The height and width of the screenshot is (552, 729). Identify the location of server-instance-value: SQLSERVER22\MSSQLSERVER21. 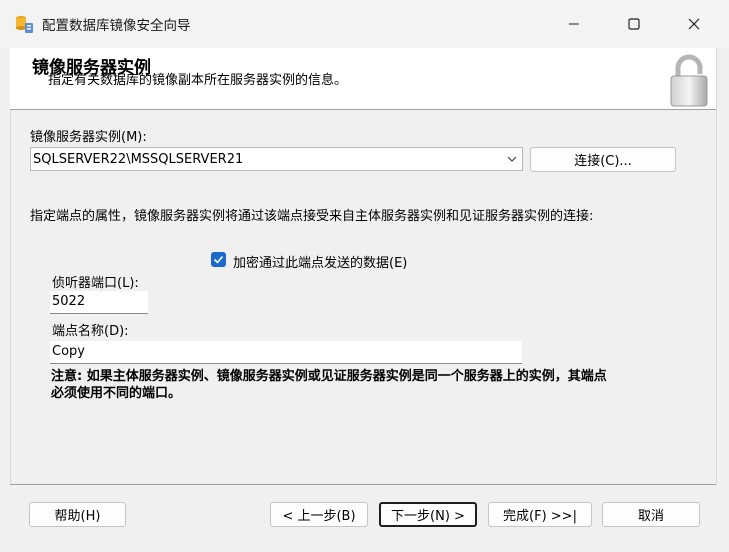
(138, 159).